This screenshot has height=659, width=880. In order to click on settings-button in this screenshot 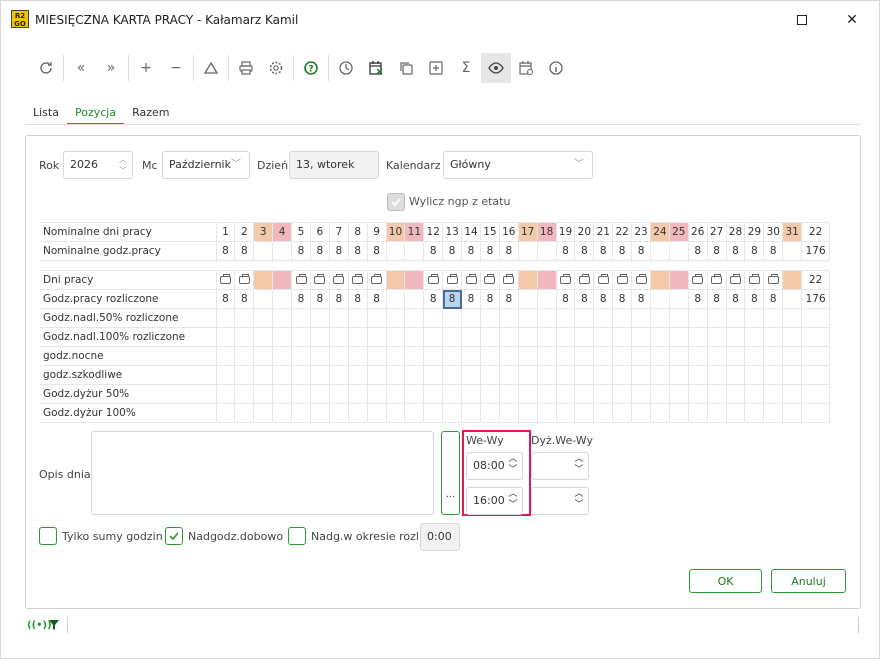, I will do `click(276, 68)`.